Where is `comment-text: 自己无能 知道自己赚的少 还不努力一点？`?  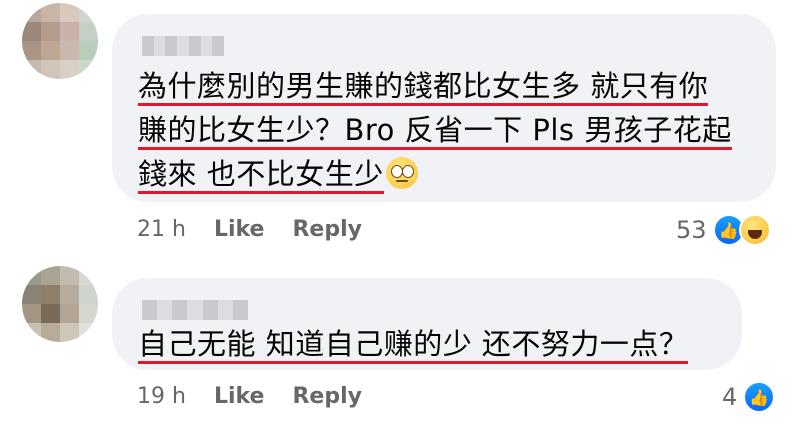 comment-text: 自己无能 知道自己赚的少 还不努力一点？ is located at coordinates (413, 344).